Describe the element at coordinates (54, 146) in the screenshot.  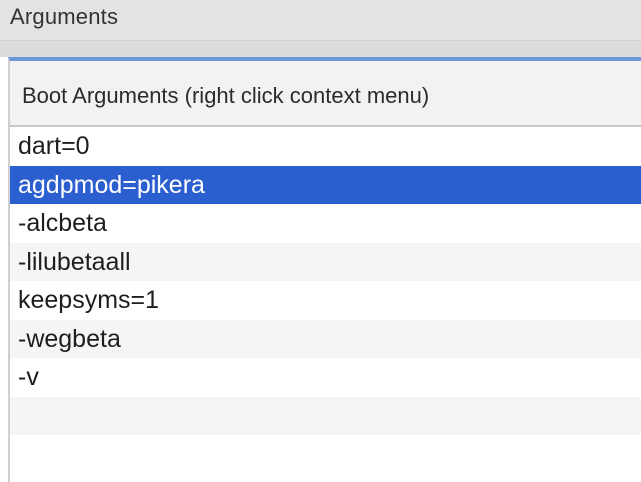
I see `row-value: dart=0` at that location.